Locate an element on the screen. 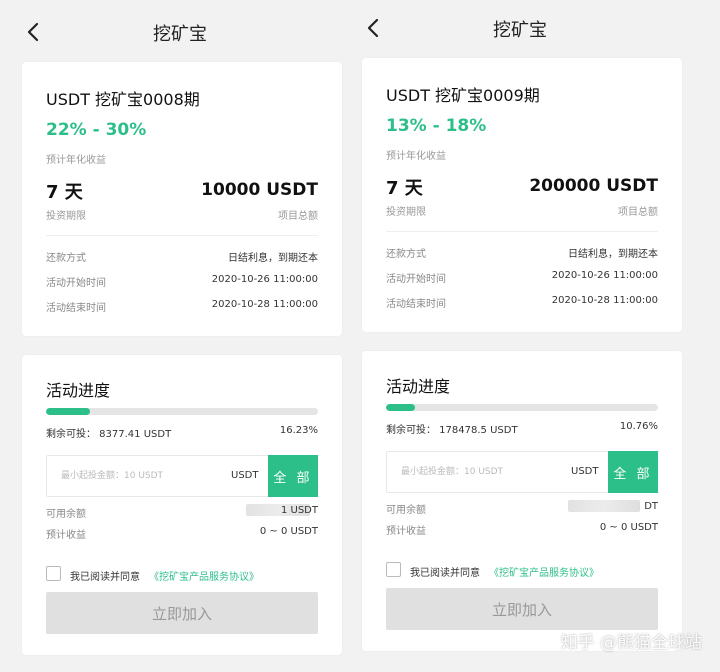  project-total: 200000 USDT is located at coordinates (593, 186).